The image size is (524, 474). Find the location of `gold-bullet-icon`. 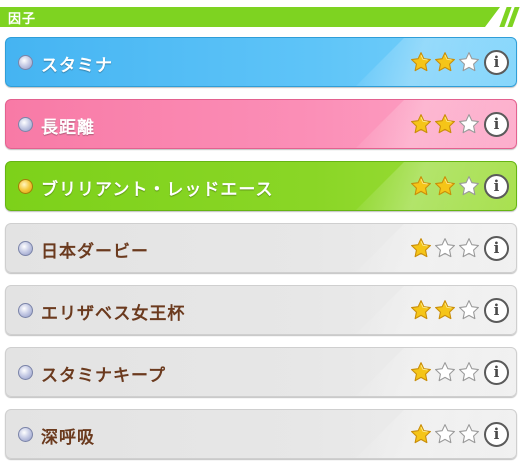

gold-bullet-icon is located at coordinates (25, 186).